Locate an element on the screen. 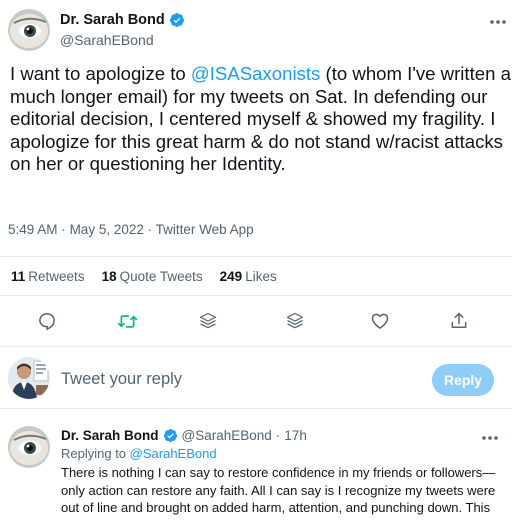  reply-age: 17h is located at coordinates (295, 435).